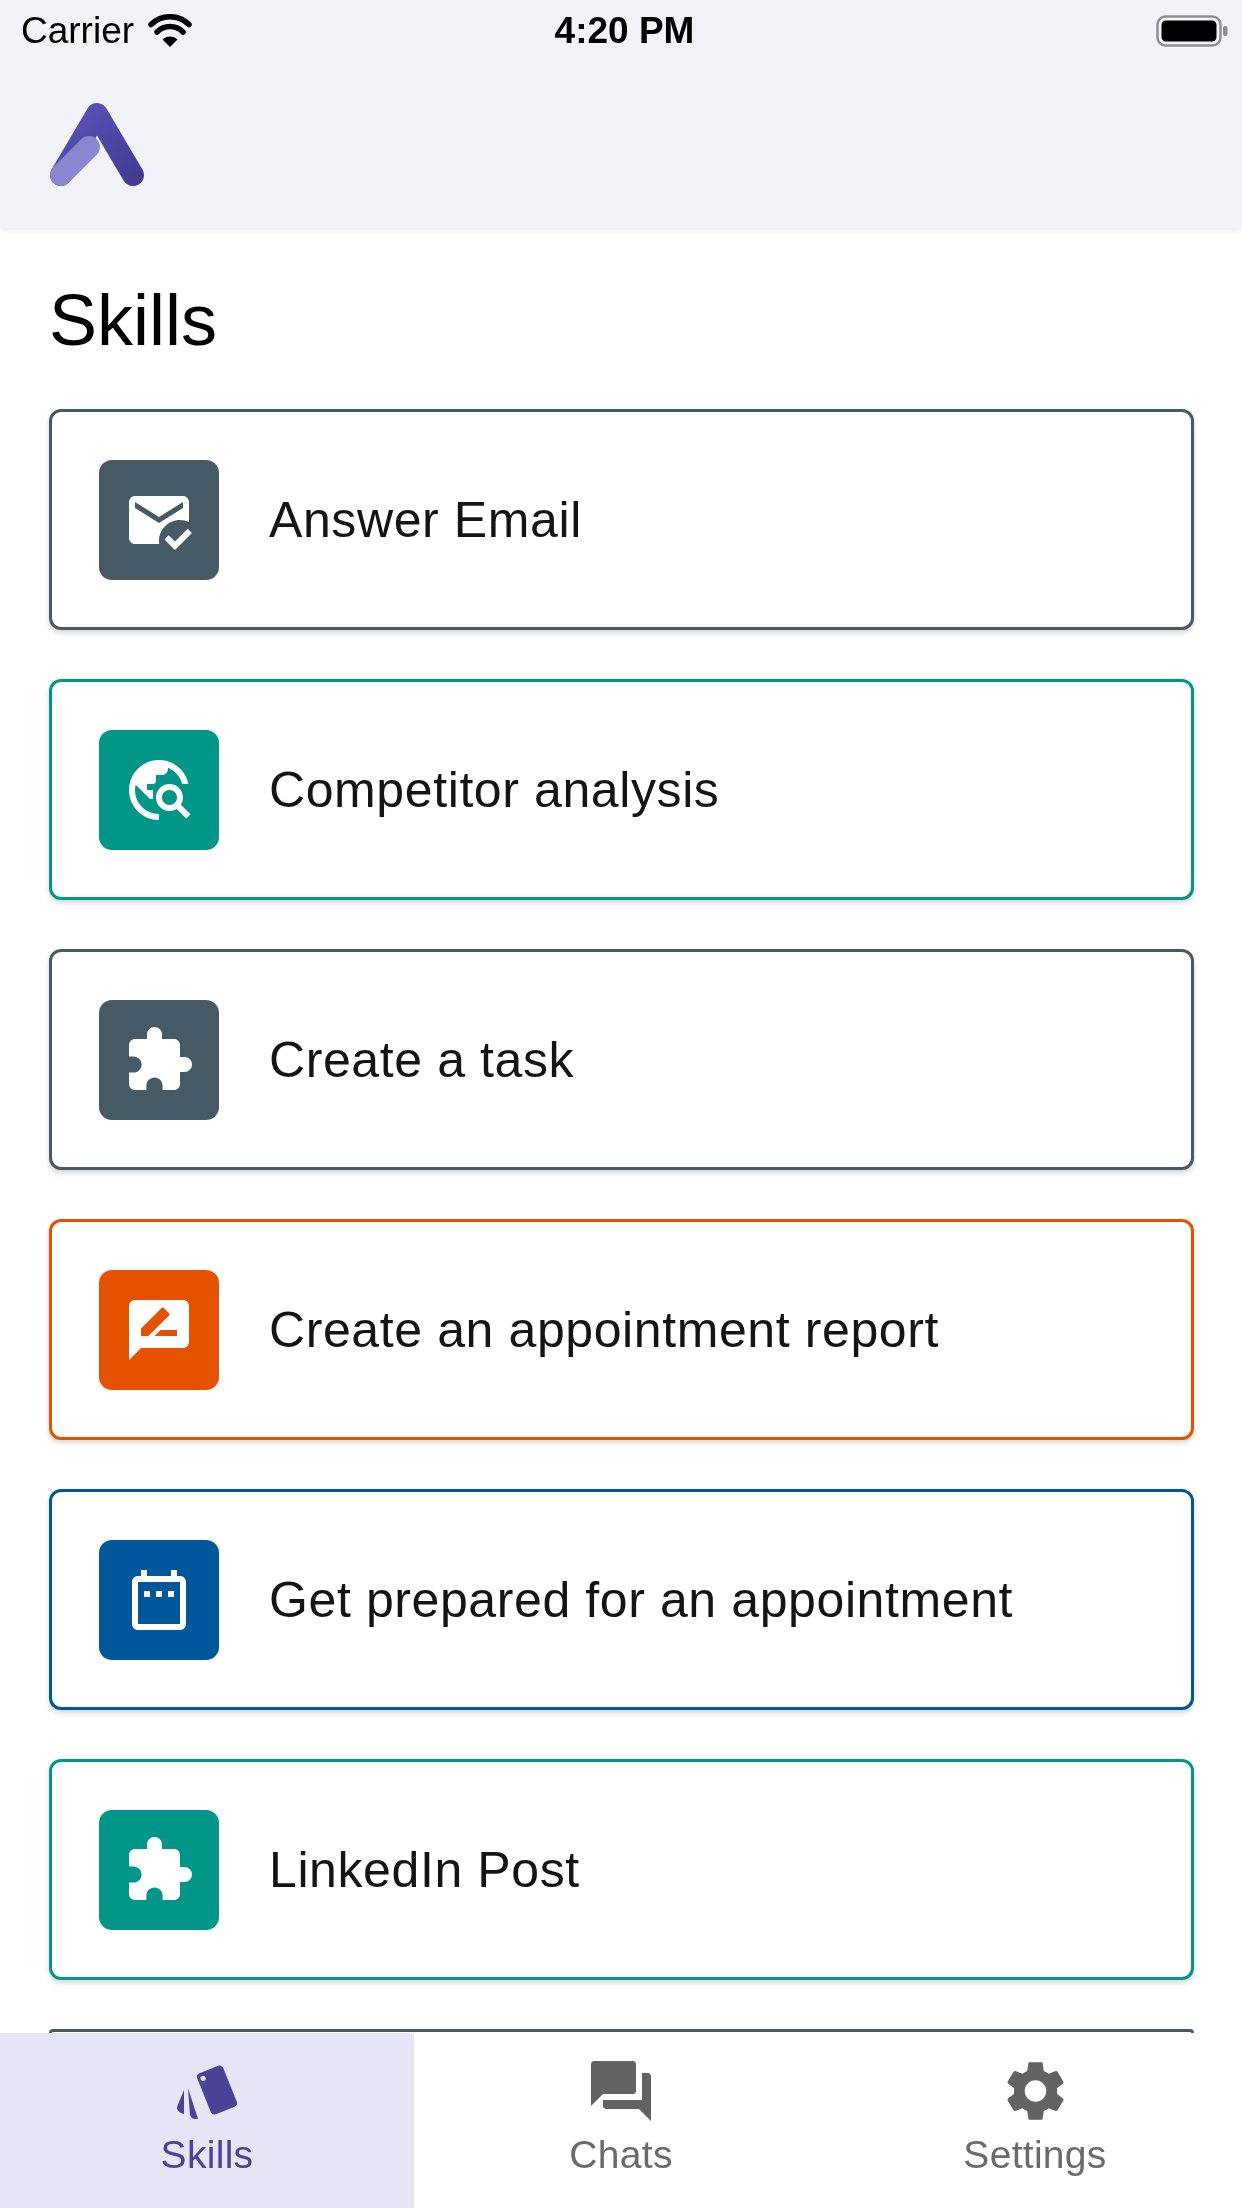 This screenshot has height=2208, width=1242. I want to click on skill-card: Competitor analysis, so click(621, 789).